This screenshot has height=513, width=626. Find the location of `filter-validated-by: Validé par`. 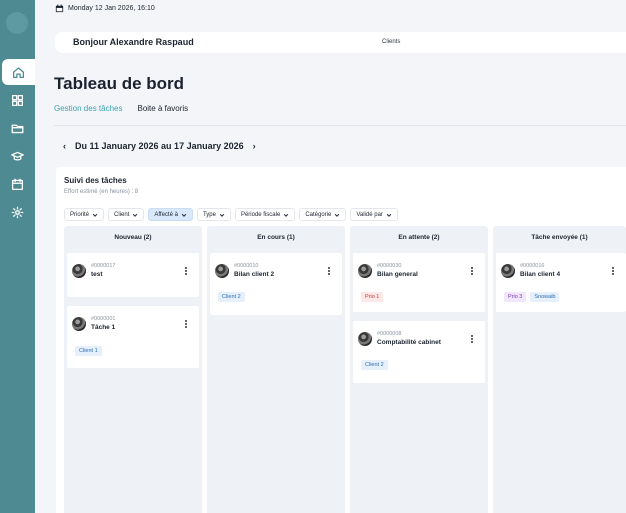

filter-validated-by: Validé par is located at coordinates (374, 214).